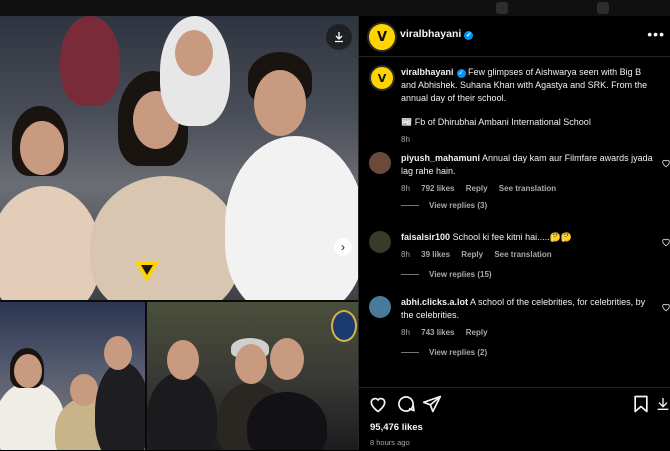 Image resolution: width=670 pixels, height=451 pixels. What do you see at coordinates (440, 158) in the screenshot?
I see `comment-username: piyush_mahamuni` at bounding box center [440, 158].